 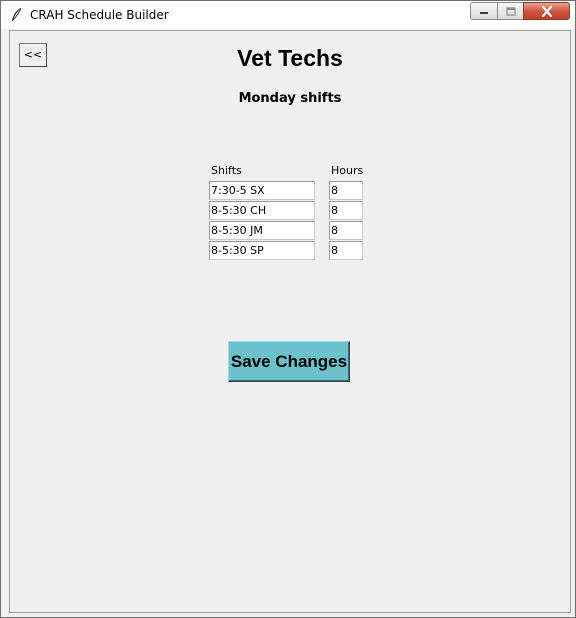 I want to click on shift-field-1: 7:30-5 SX, so click(x=262, y=190).